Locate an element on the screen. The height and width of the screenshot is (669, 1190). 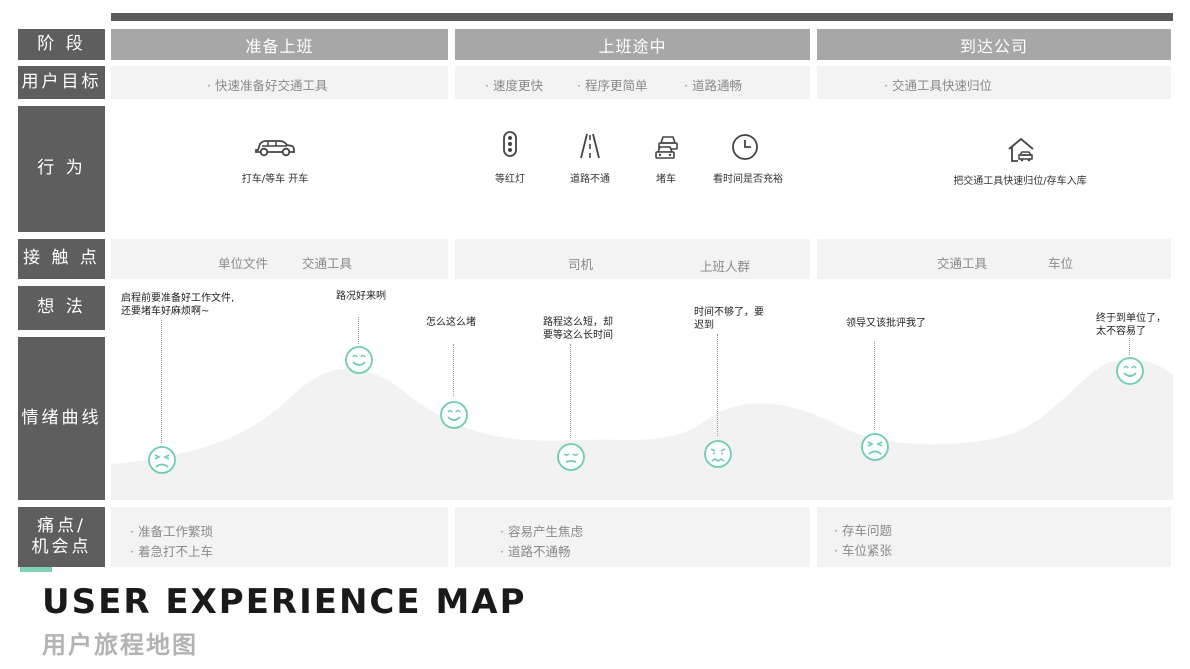
pain-label-line1: 痛点/ is located at coordinates (61, 525).